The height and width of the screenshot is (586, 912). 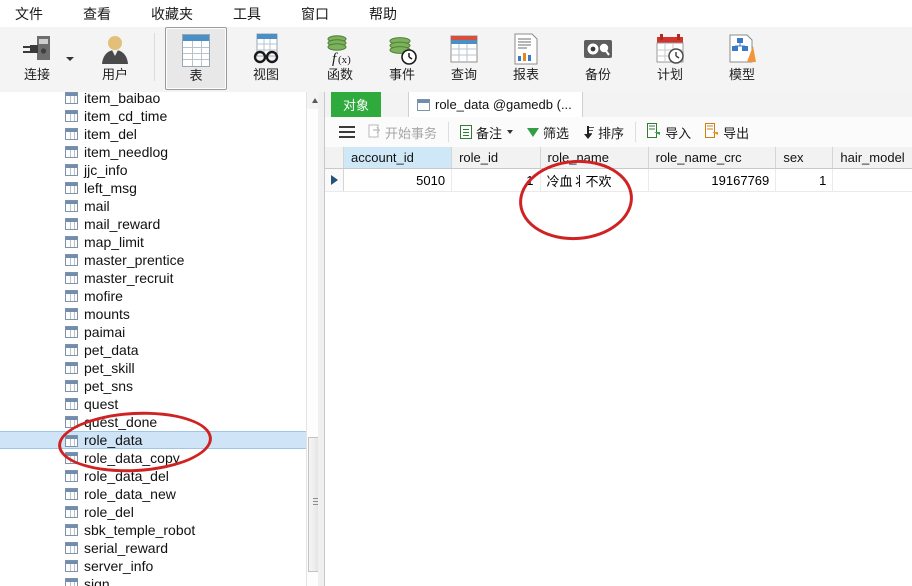 I want to click on tree-item-role_del: role_del, so click(x=153, y=512).